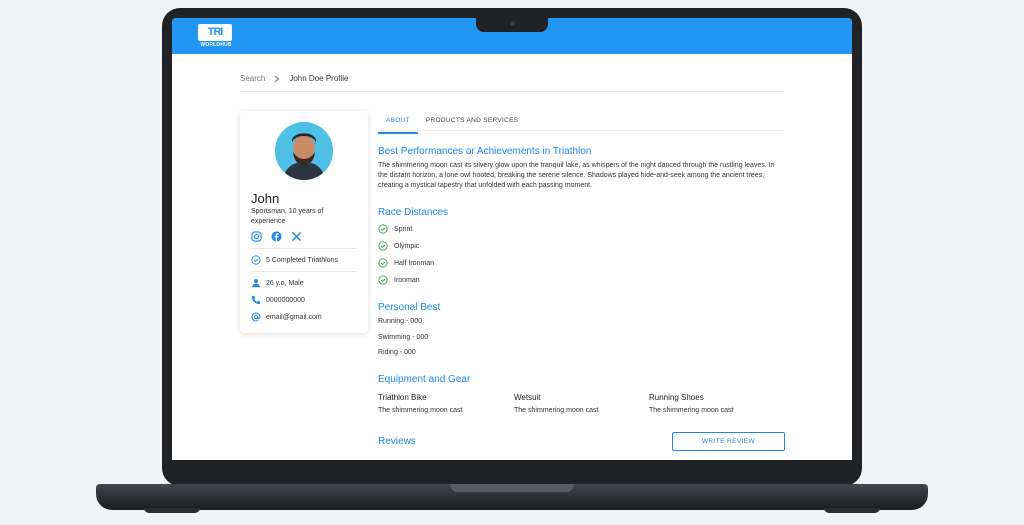 Image resolution: width=1024 pixels, height=525 pixels. Describe the element at coordinates (512, 497) in the screenshot. I see `laptop-base` at that location.